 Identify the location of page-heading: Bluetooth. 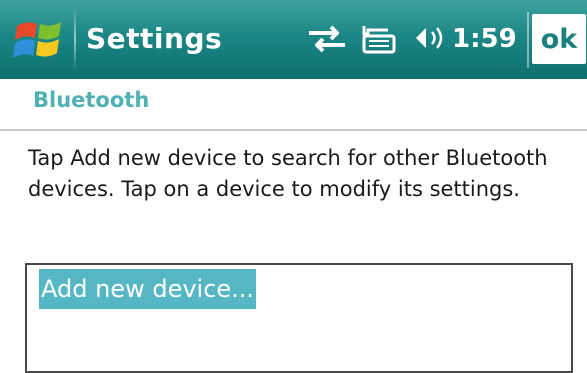
(91, 100).